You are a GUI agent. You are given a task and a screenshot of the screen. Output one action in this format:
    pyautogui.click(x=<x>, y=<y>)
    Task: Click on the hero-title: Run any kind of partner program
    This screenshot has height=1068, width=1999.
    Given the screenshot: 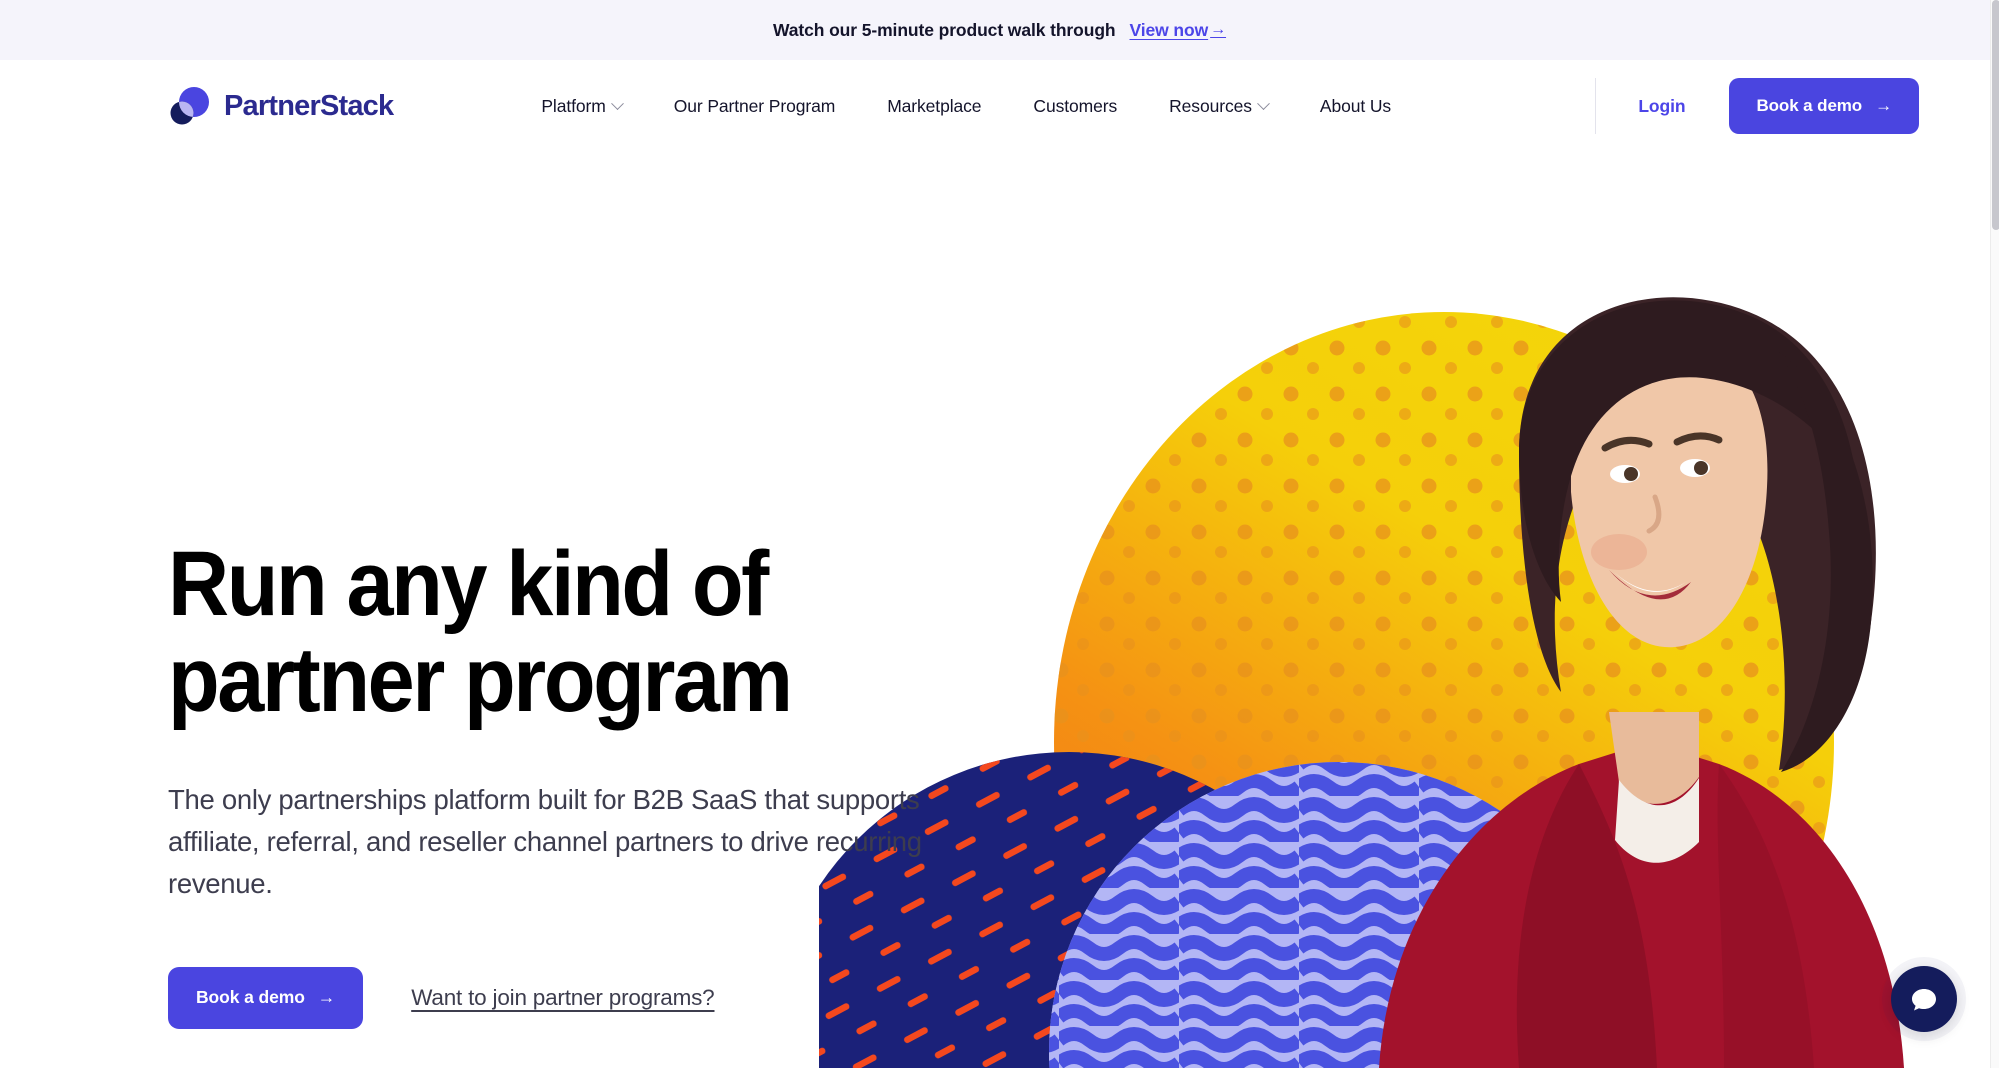 What is the action you would take?
    pyautogui.click(x=550, y=633)
    